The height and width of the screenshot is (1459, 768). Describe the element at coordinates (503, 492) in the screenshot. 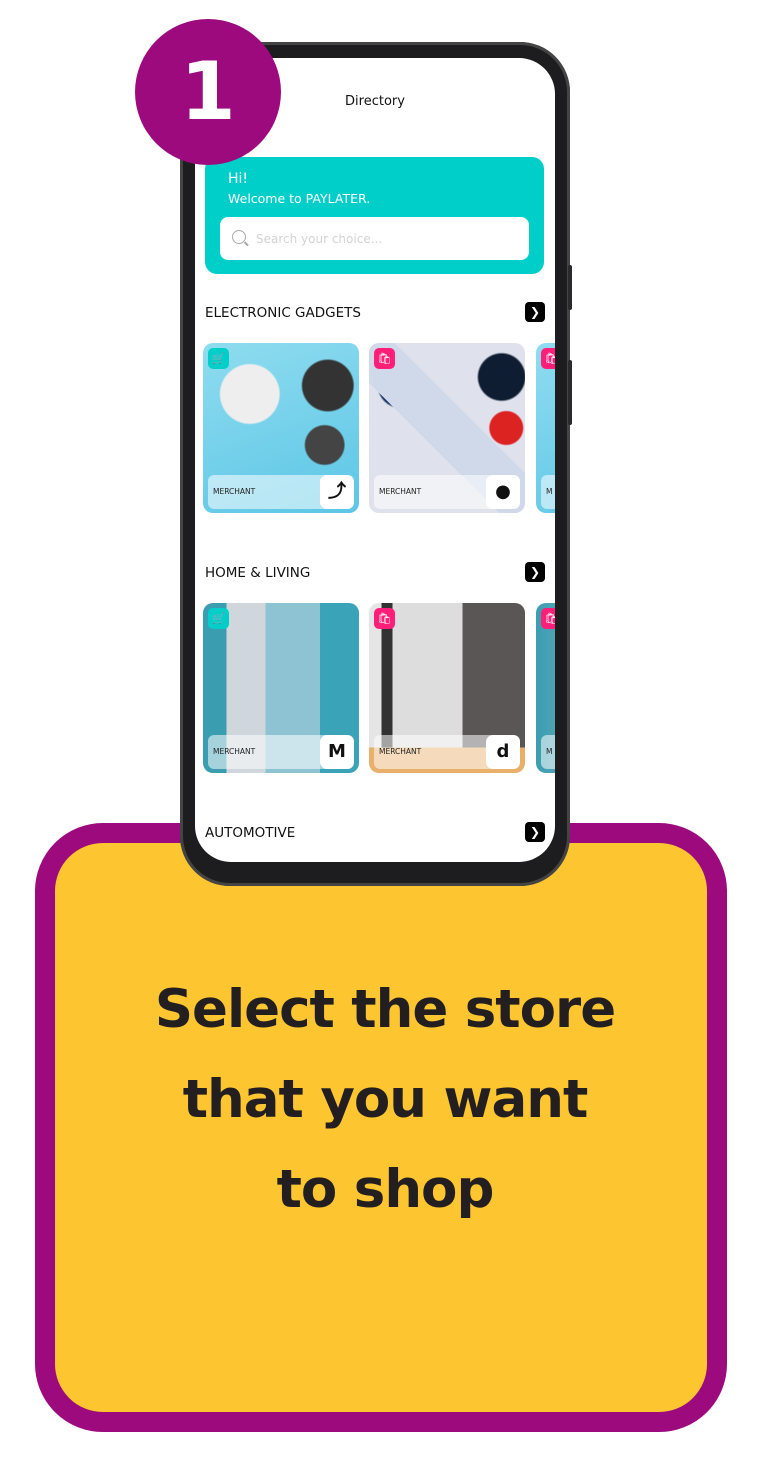

I see `elephant-logo-icon: ●` at that location.